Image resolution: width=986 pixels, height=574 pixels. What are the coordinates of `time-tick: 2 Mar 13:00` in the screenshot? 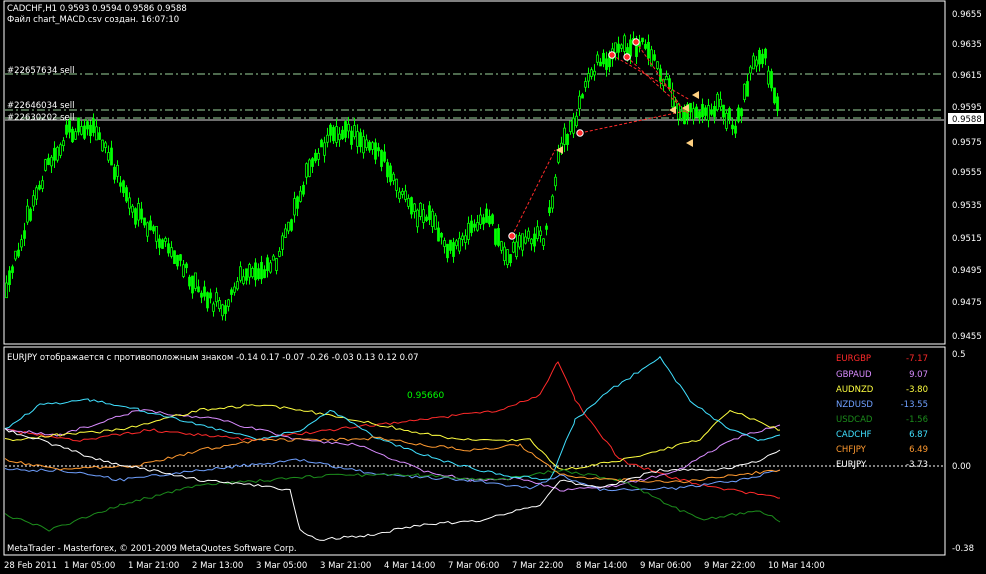 It's located at (217, 566).